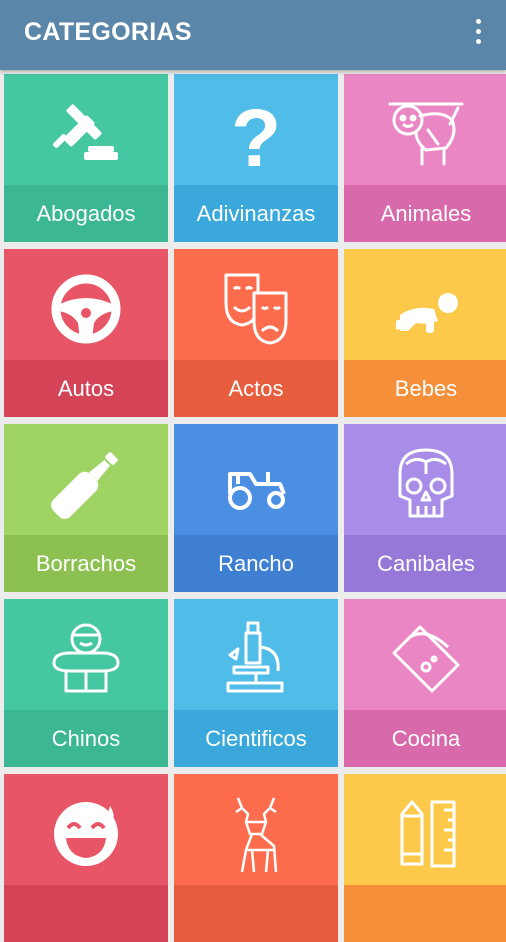  Describe the element at coordinates (256, 563) in the screenshot. I see `category-label: Rancho` at that location.